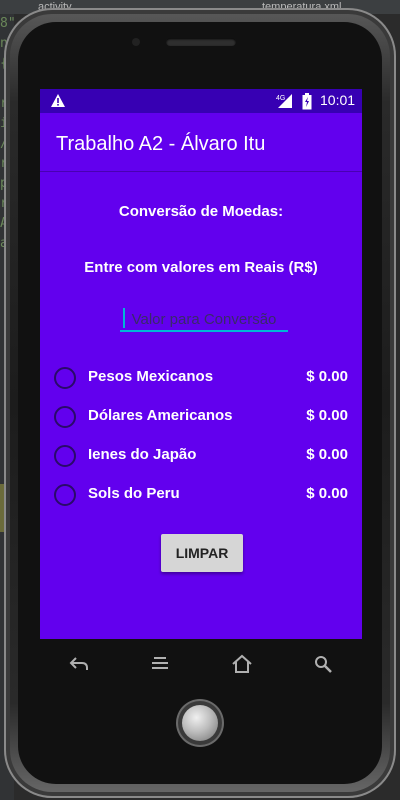 This screenshot has width=400, height=800. Describe the element at coordinates (161, 144) in the screenshot. I see `app-title: Trabalho A2 - Álvaro Itu` at that location.